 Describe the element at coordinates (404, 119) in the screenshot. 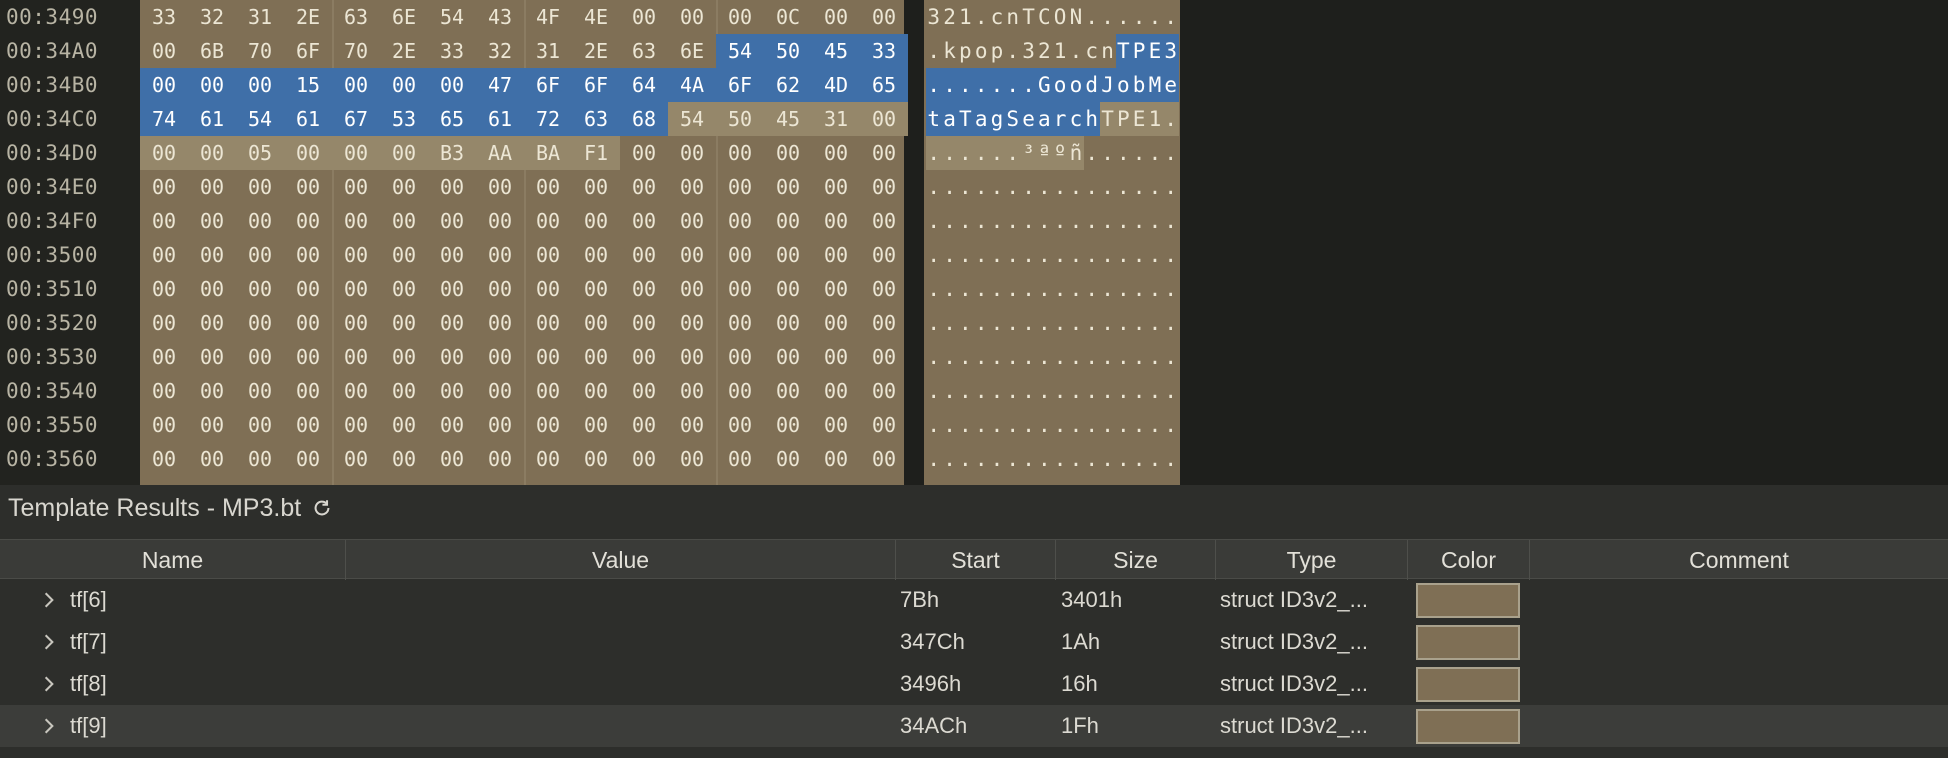

I see `hex-byte: 53` at that location.